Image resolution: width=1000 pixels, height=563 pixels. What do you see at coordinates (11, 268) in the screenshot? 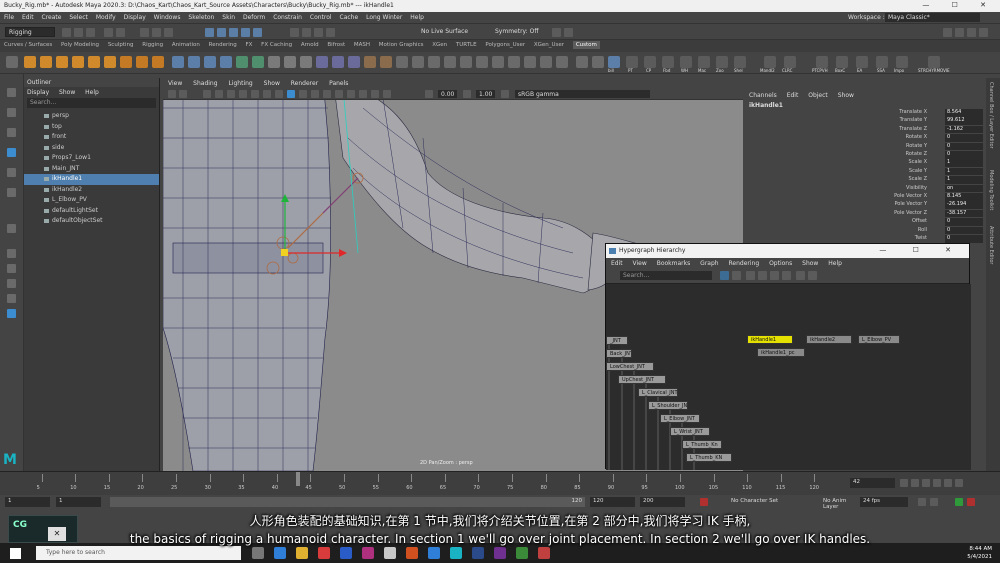
I see `four-view-icon` at bounding box center [11, 268].